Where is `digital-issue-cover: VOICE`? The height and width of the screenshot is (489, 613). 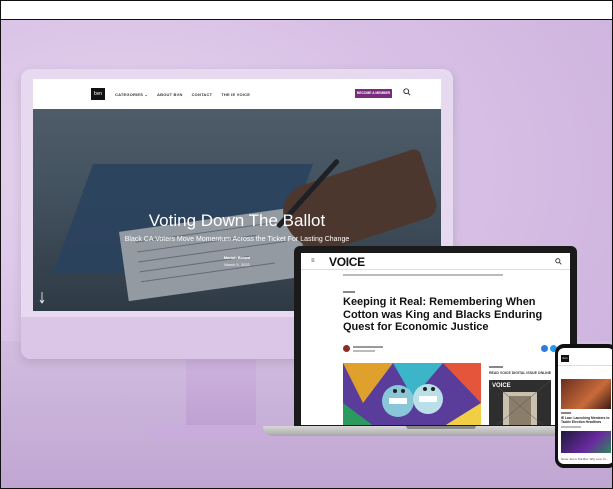 digital-issue-cover: VOICE is located at coordinates (520, 402).